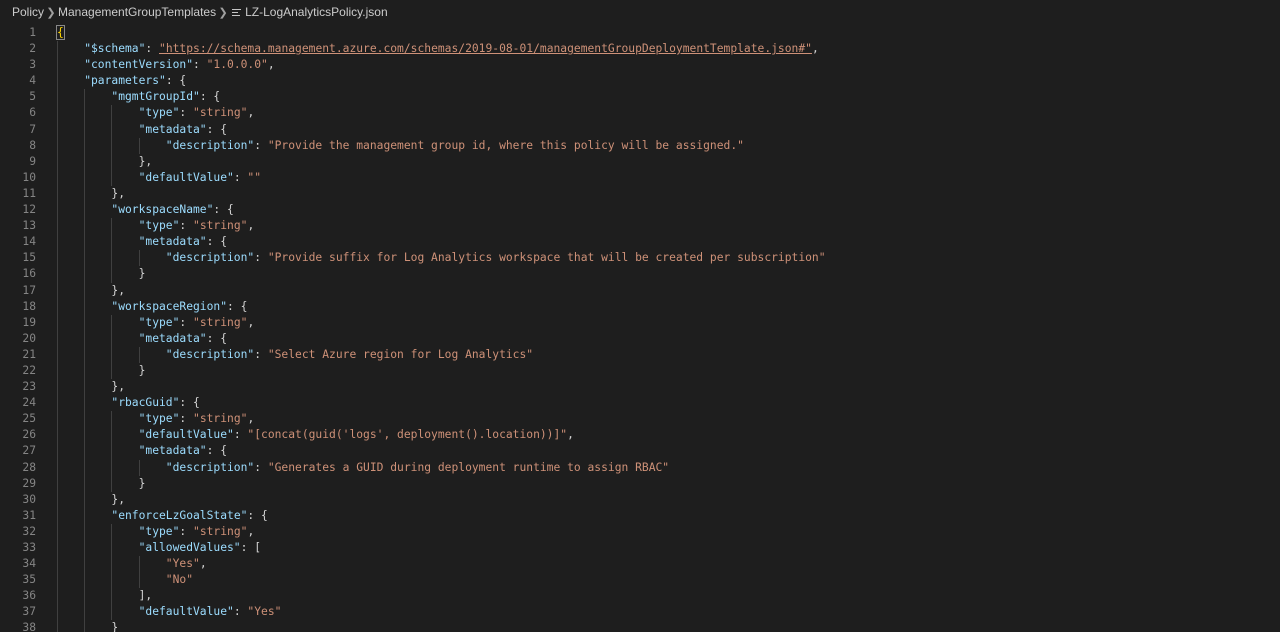  Describe the element at coordinates (640, 65) in the screenshot. I see `code-line: 3 "contentVersion": "1.0.0.0",` at that location.